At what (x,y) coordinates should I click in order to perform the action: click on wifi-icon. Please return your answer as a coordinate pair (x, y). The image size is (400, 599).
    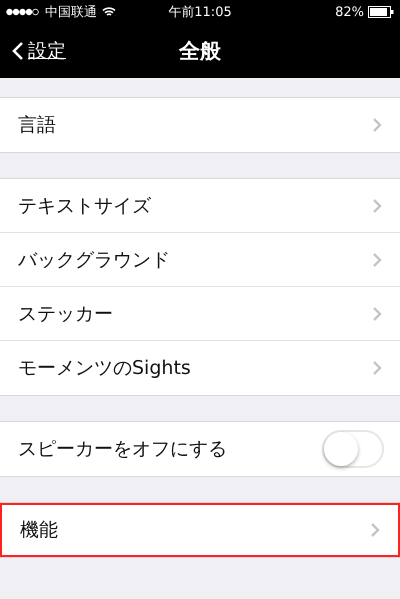
    Looking at the image, I should click on (109, 12).